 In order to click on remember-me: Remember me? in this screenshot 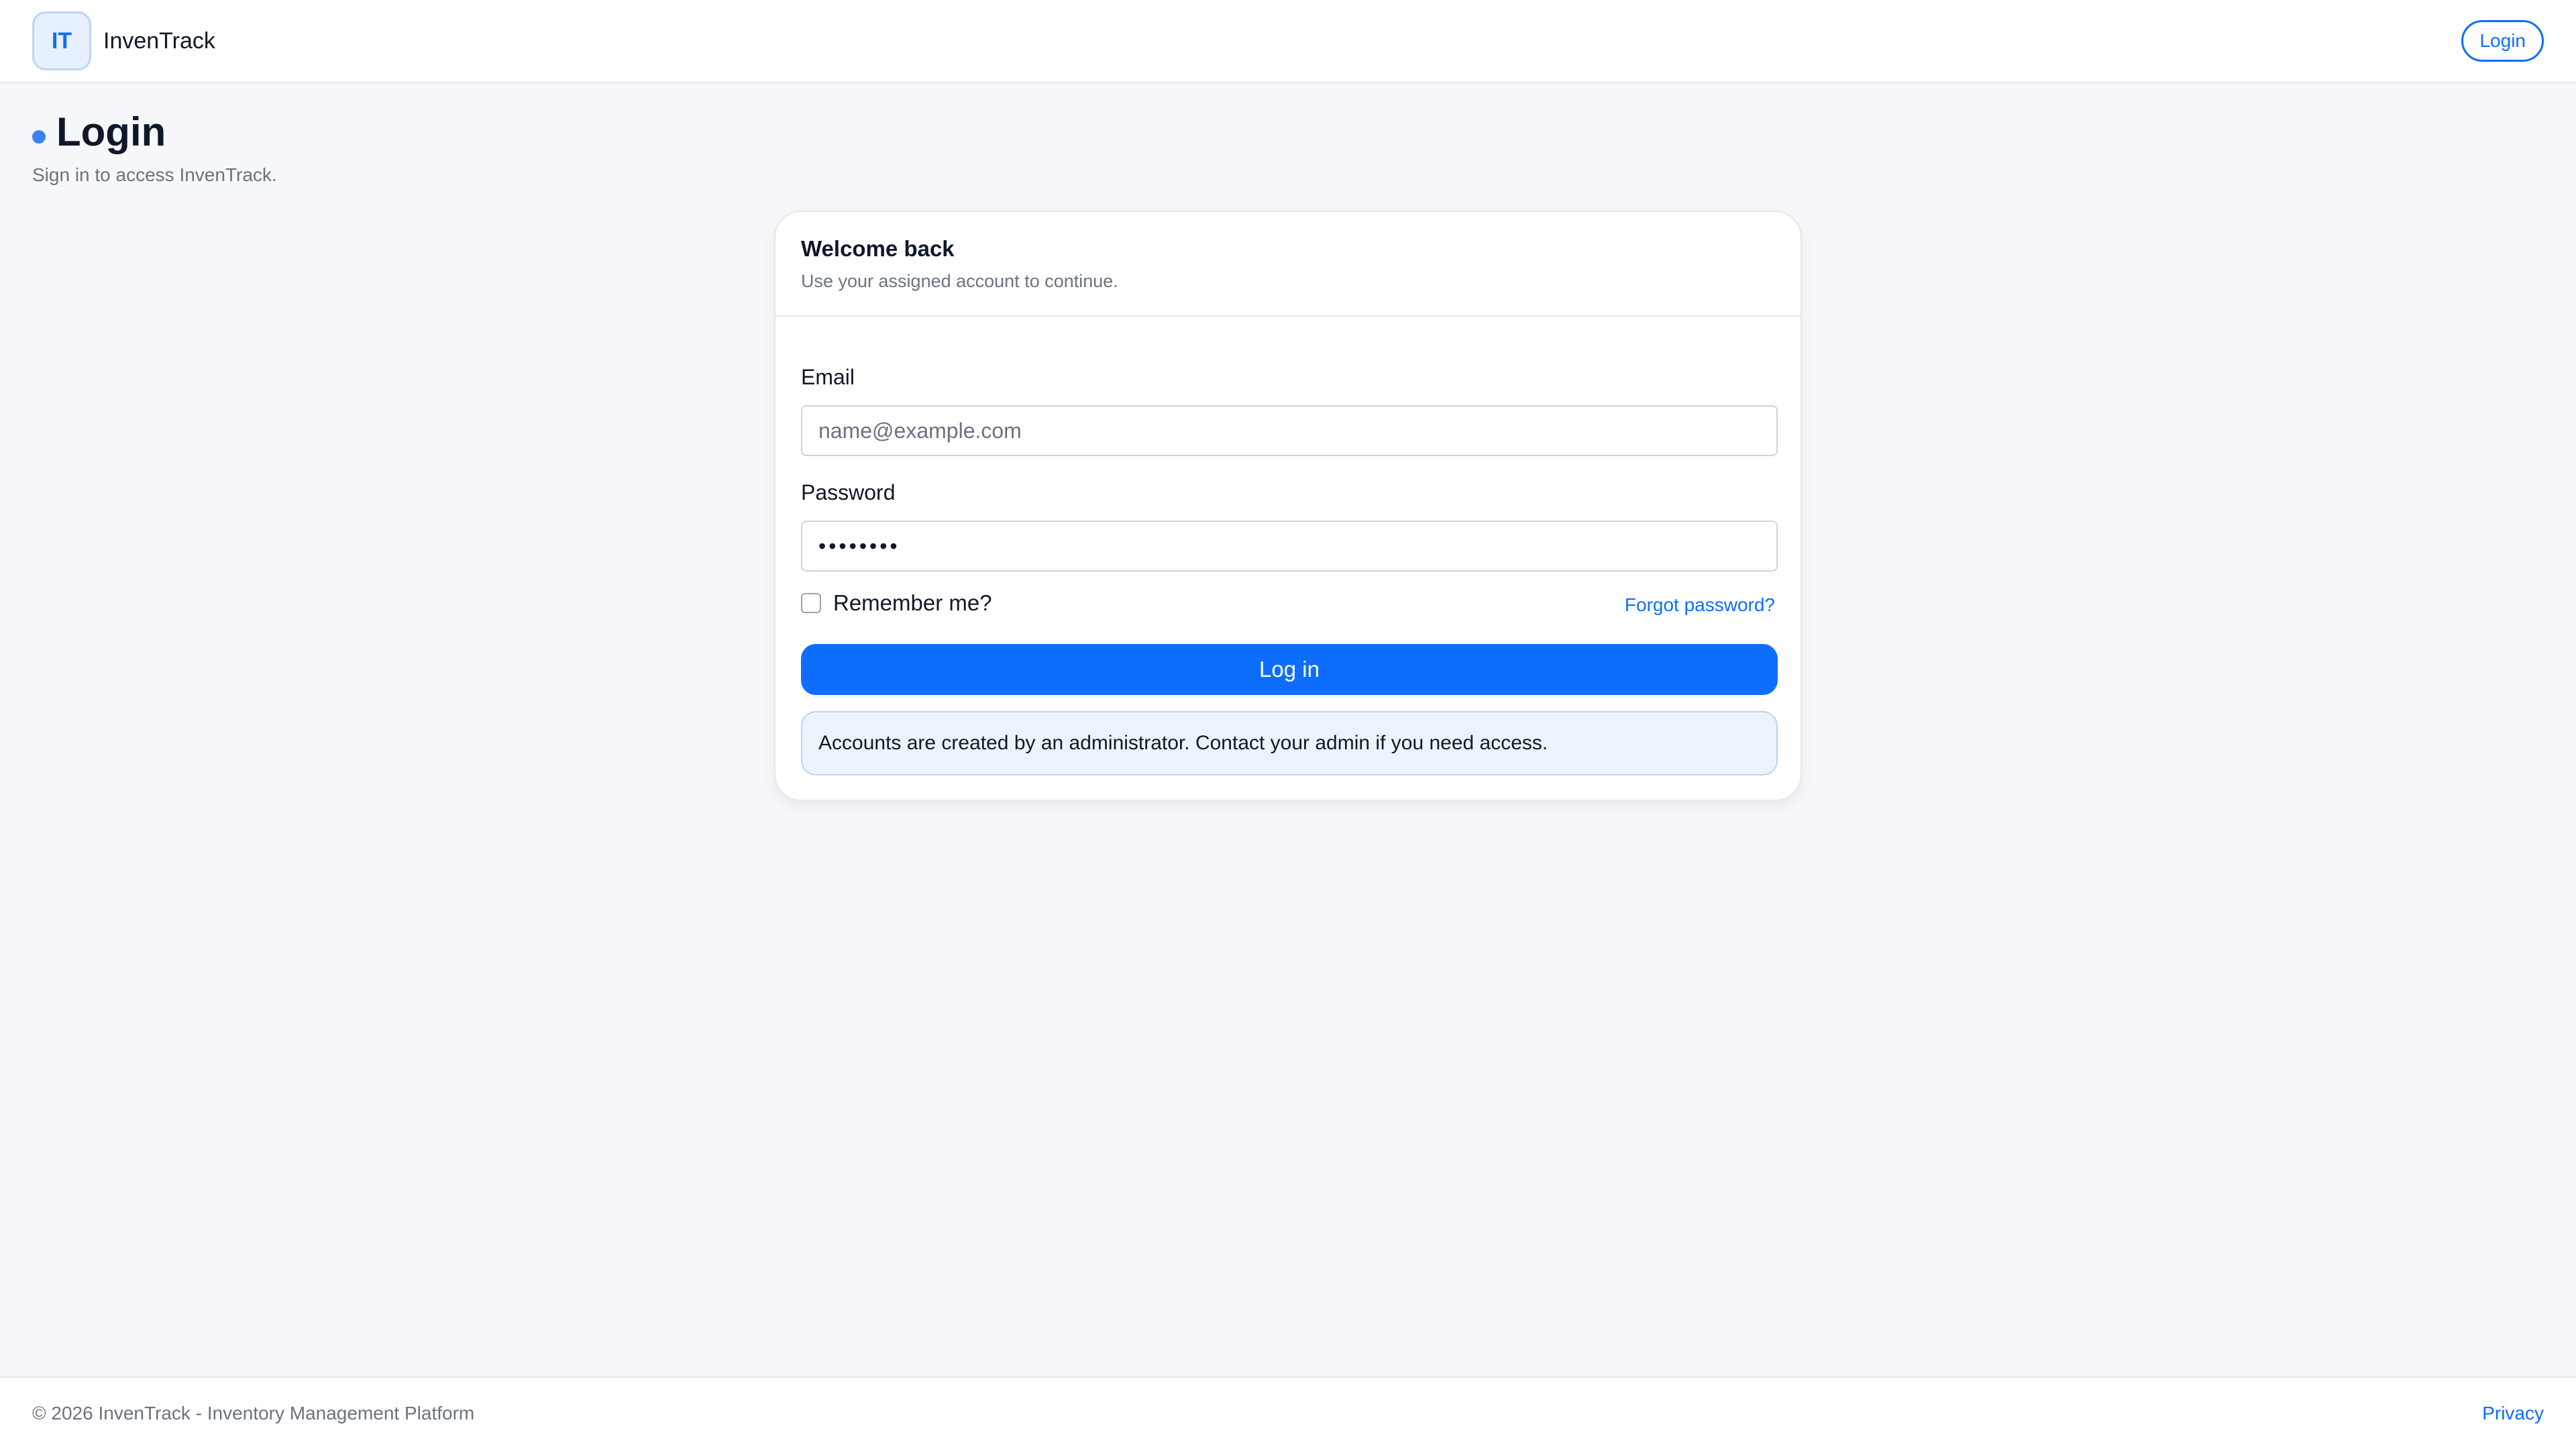, I will do `click(896, 603)`.